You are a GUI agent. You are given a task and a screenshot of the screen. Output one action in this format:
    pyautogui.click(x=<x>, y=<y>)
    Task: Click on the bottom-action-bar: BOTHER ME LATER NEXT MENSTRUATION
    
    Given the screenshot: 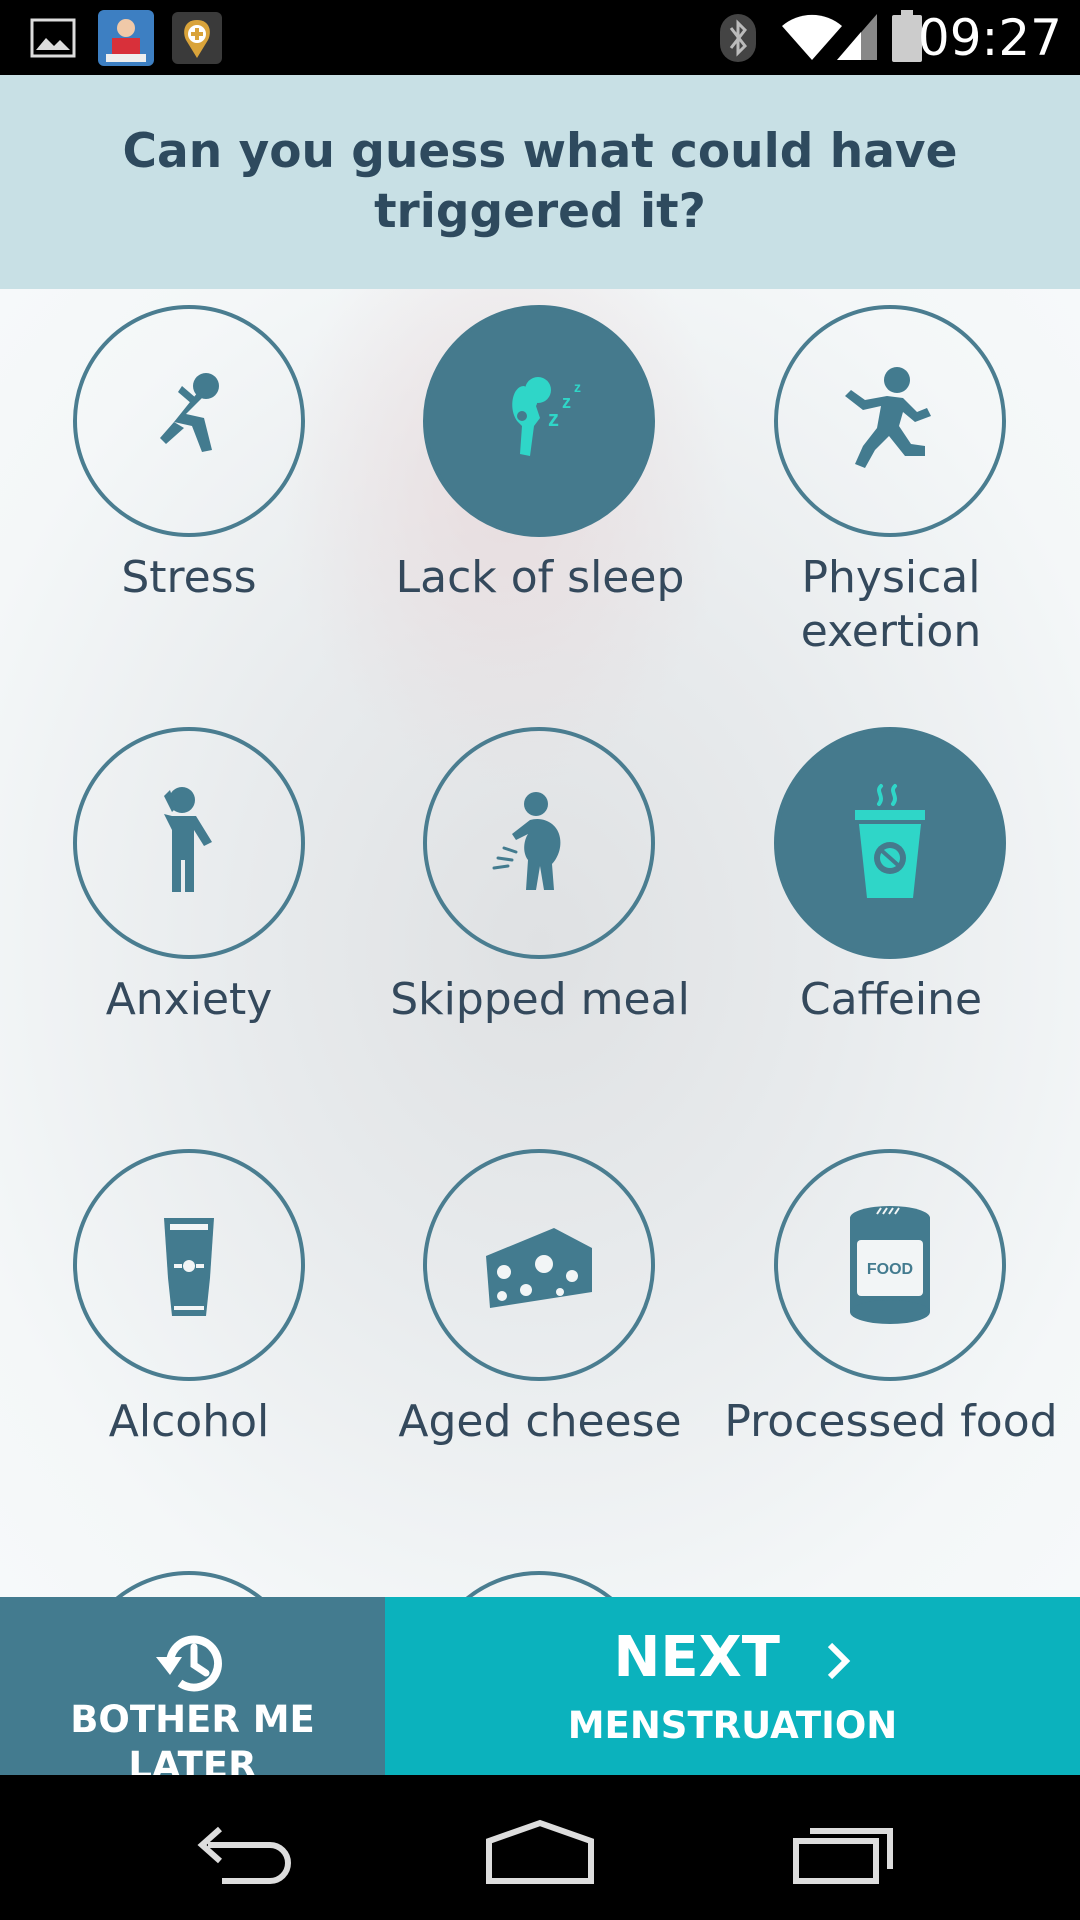 What is the action you would take?
    pyautogui.click(x=540, y=1692)
    